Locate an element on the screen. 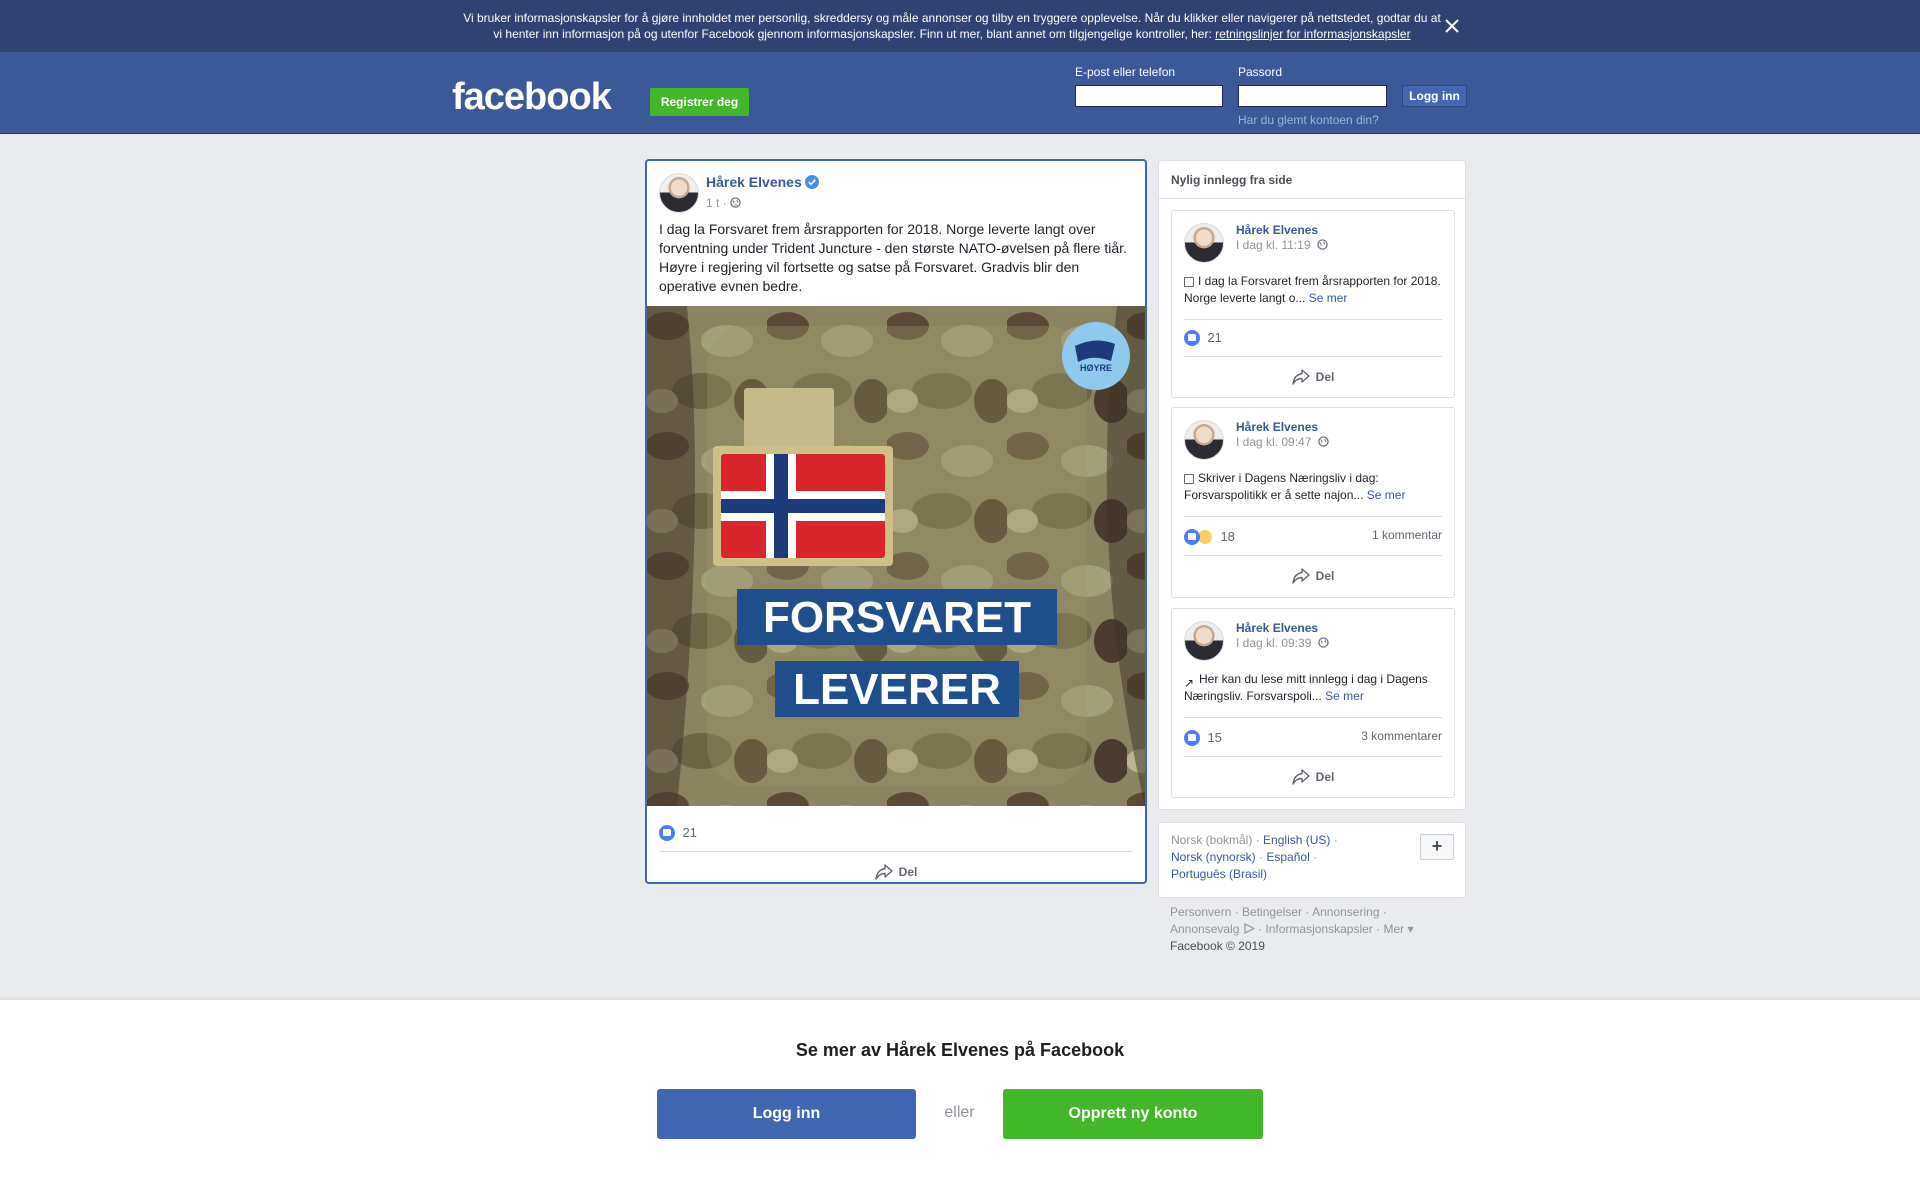  language-link: Norsk (nynorsk) is located at coordinates (1213, 857).